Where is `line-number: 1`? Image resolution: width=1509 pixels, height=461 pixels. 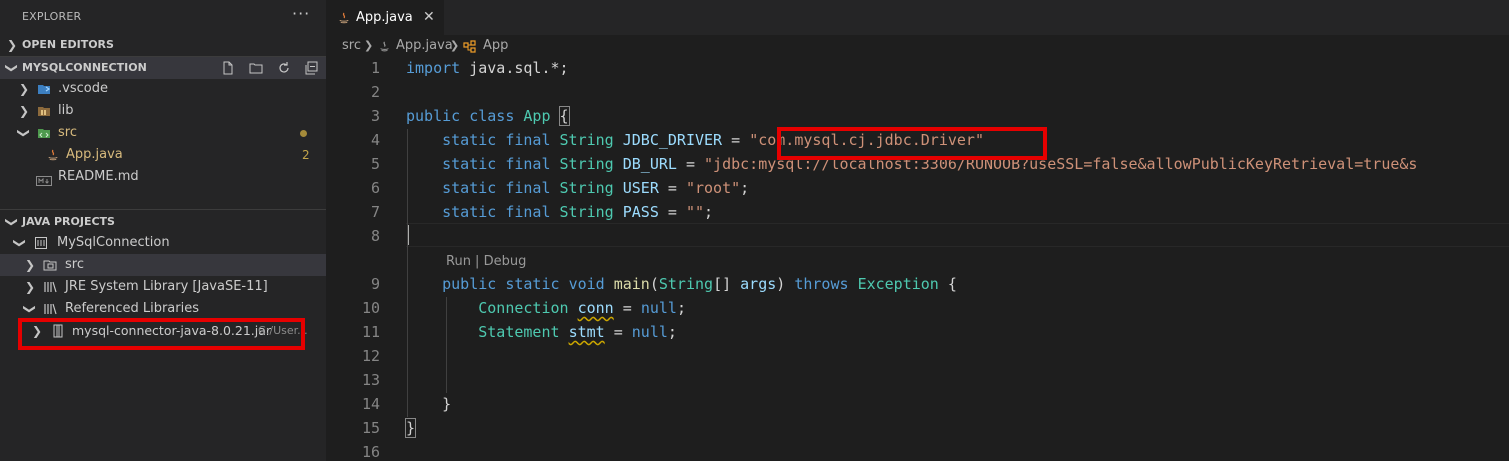 line-number: 1 is located at coordinates (375, 68).